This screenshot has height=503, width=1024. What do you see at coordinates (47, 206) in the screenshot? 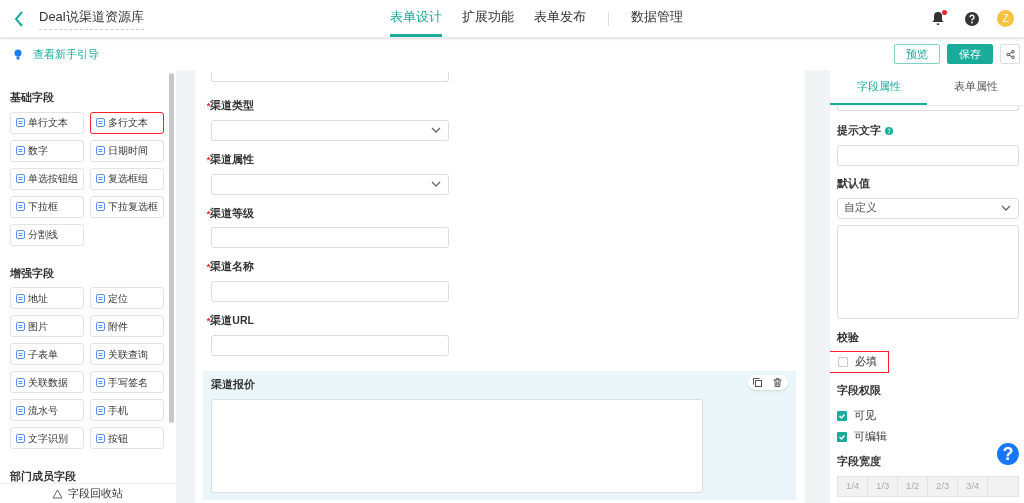
I see `field-type-button: 下拉框` at bounding box center [47, 206].